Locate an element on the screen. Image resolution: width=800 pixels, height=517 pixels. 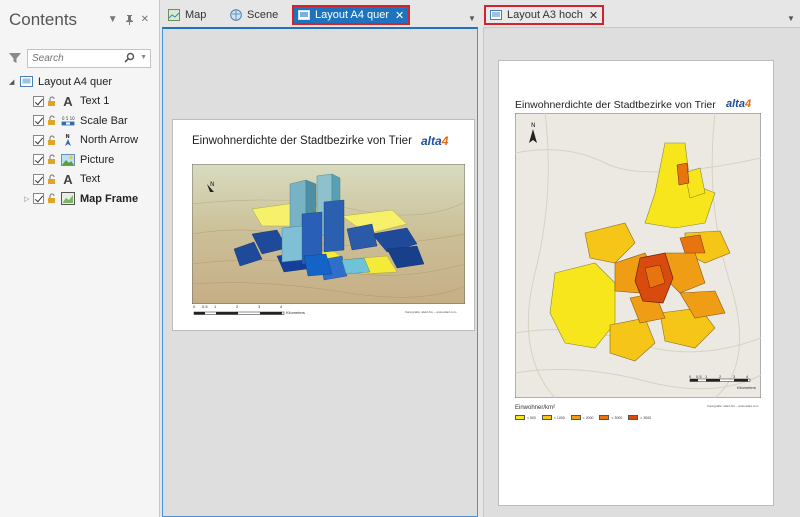
tab-label: Layout A3 hoch is located at coordinates (545, 15).